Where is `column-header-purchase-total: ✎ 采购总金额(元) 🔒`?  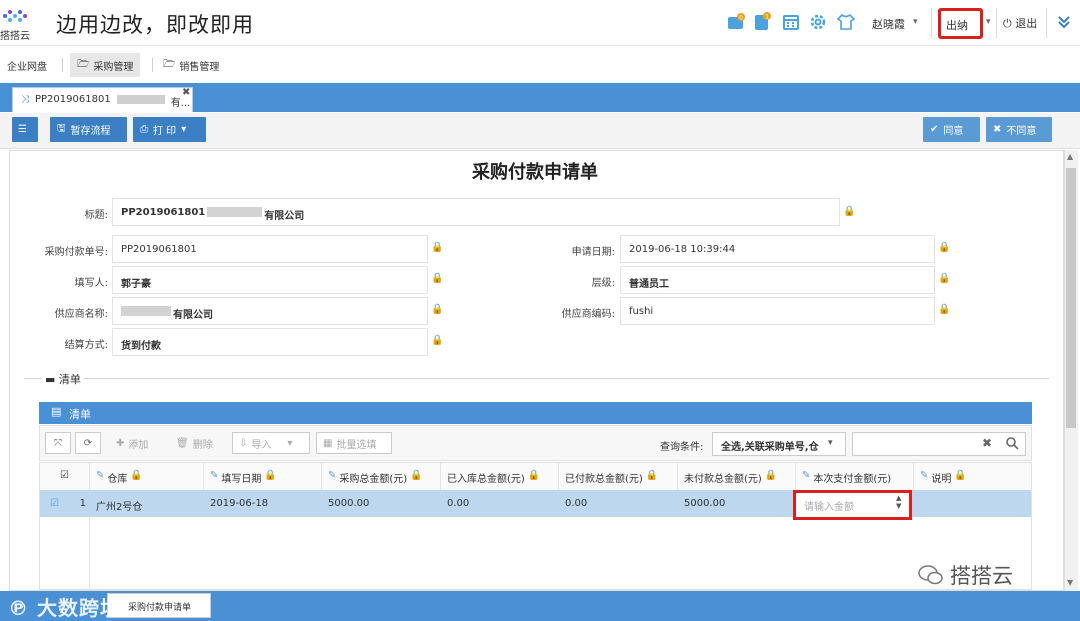 column-header-purchase-total: ✎ 采购总金额(元) 🔒 is located at coordinates (381, 476).